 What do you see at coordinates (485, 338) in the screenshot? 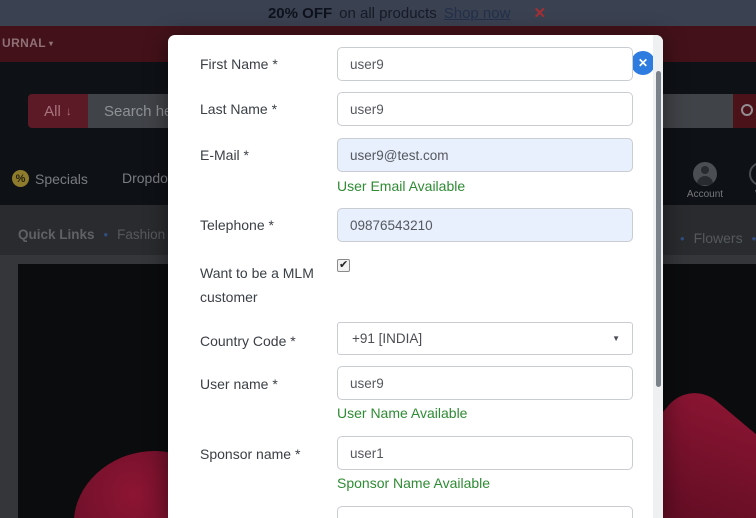
I see `country-code-select: +91 [INDIA] ▼` at bounding box center [485, 338].